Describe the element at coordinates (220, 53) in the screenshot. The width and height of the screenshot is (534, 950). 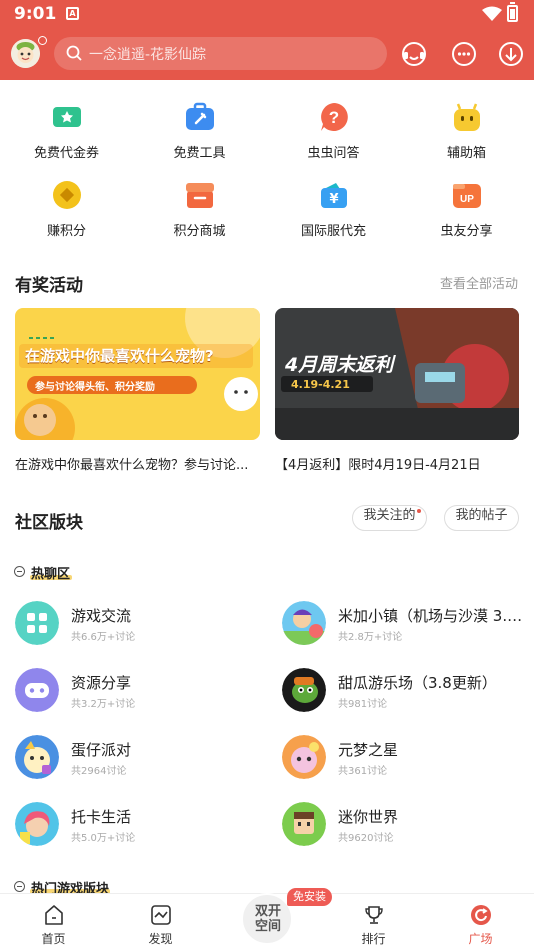
I see `search-bar: 一念逍遥-花影仙踪` at that location.